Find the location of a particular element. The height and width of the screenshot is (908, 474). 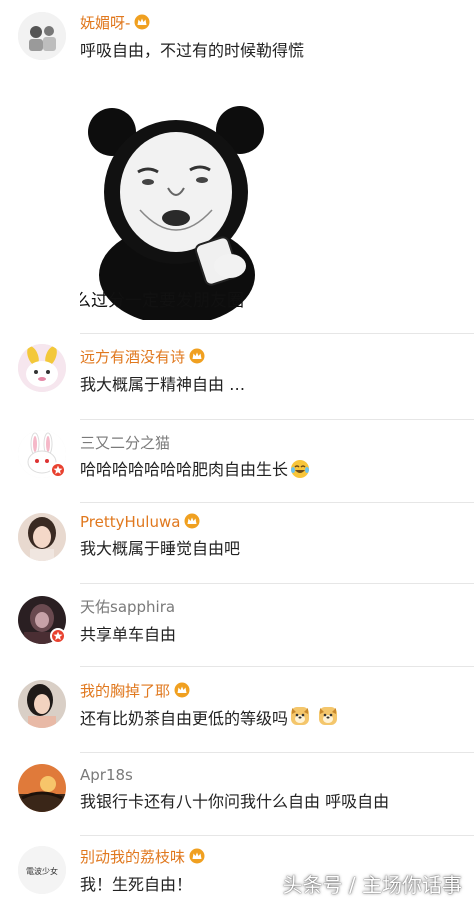

username: Apr18s is located at coordinates (106, 775).